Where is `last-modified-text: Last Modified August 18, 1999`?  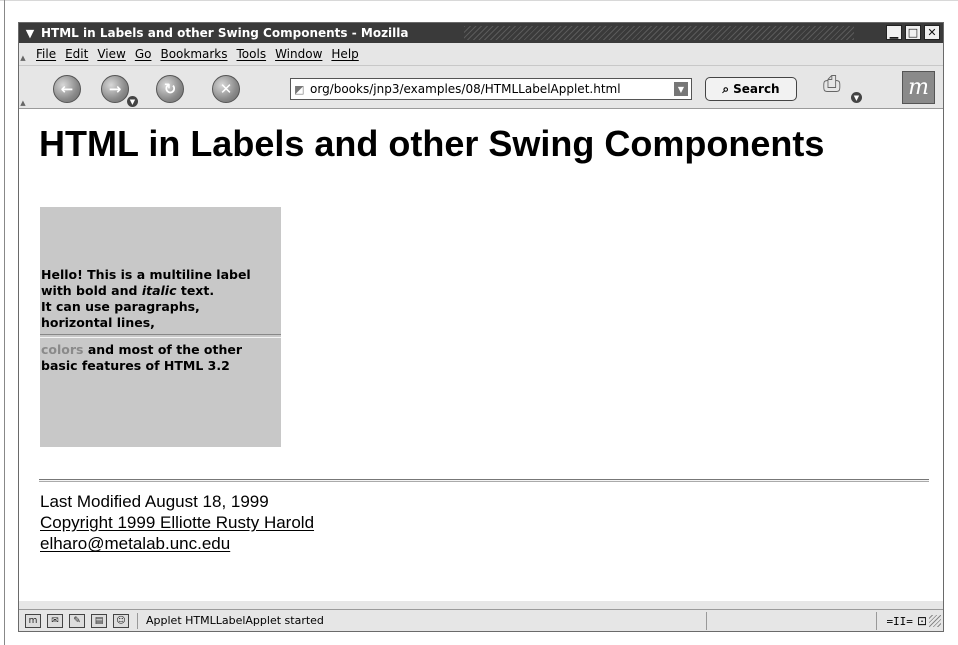
last-modified-text: Last Modified August 18, 1999 is located at coordinates (154, 501).